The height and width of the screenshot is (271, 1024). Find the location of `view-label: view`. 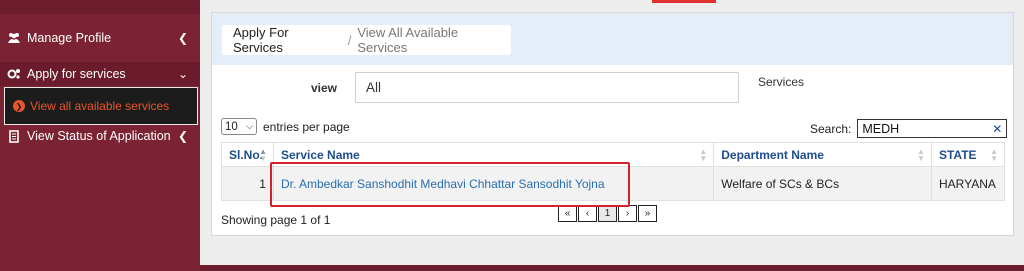

view-label: view is located at coordinates (324, 88).